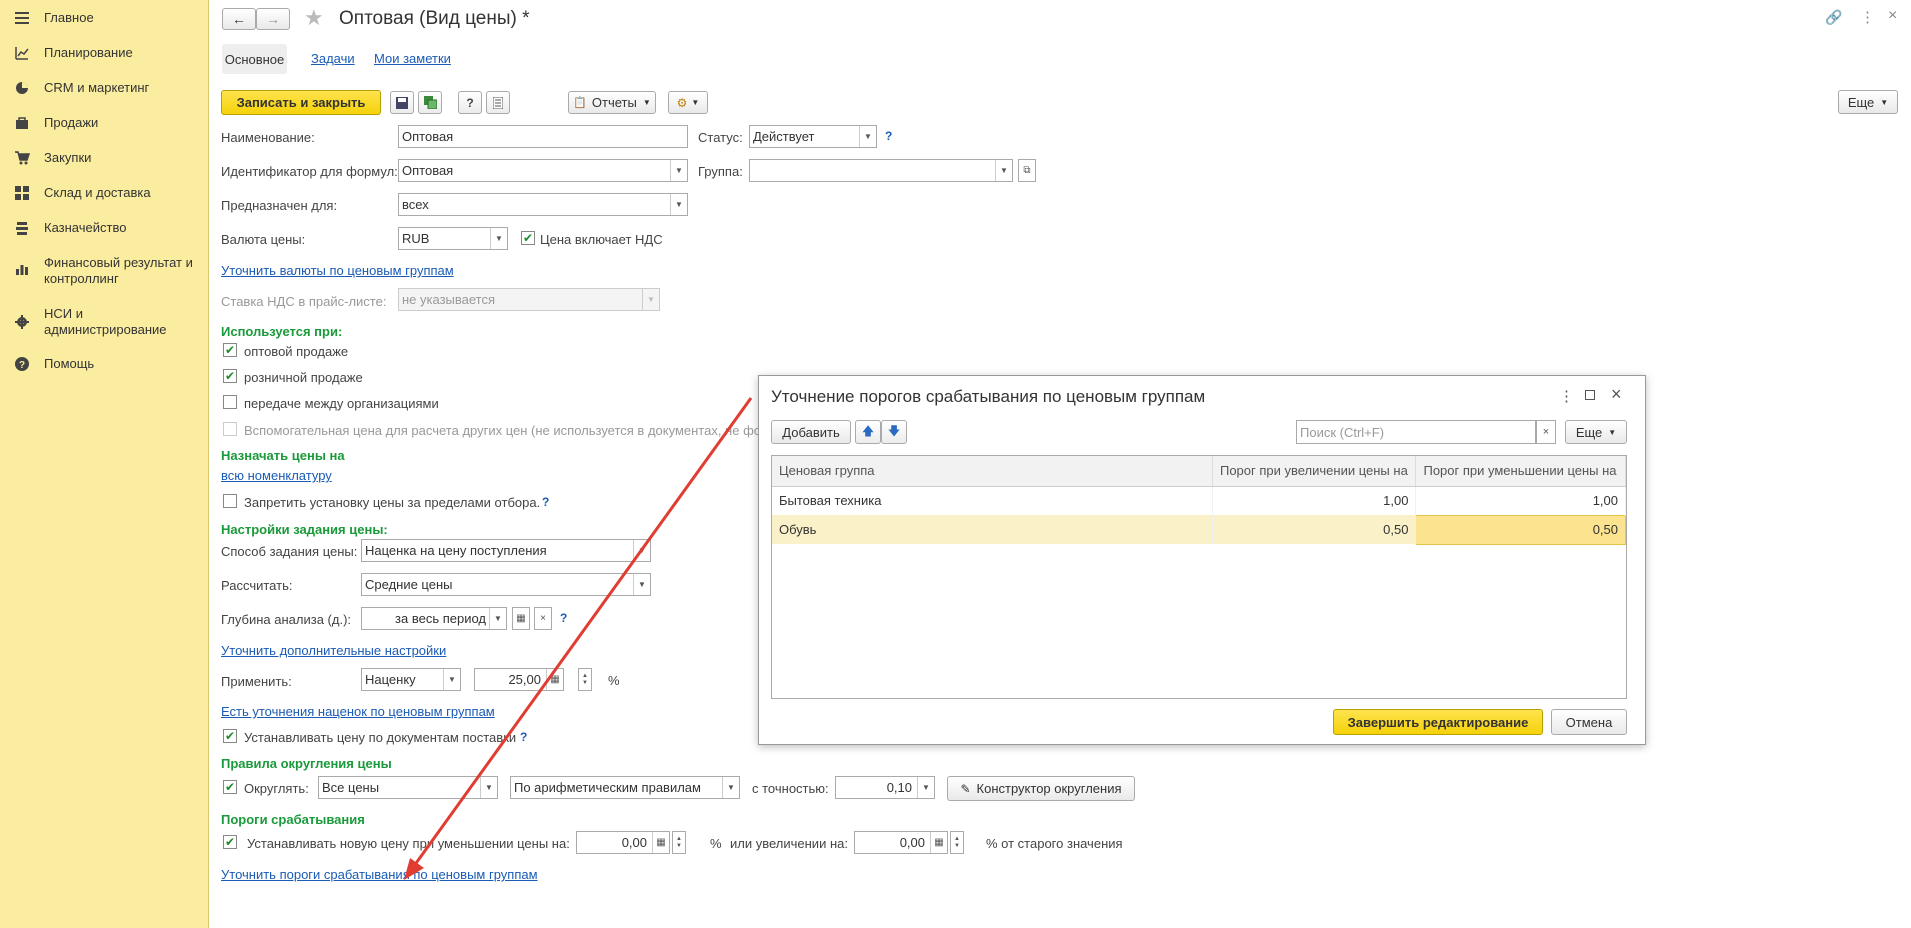  I want to click on apply-select: Наценку ▼, so click(411, 679).